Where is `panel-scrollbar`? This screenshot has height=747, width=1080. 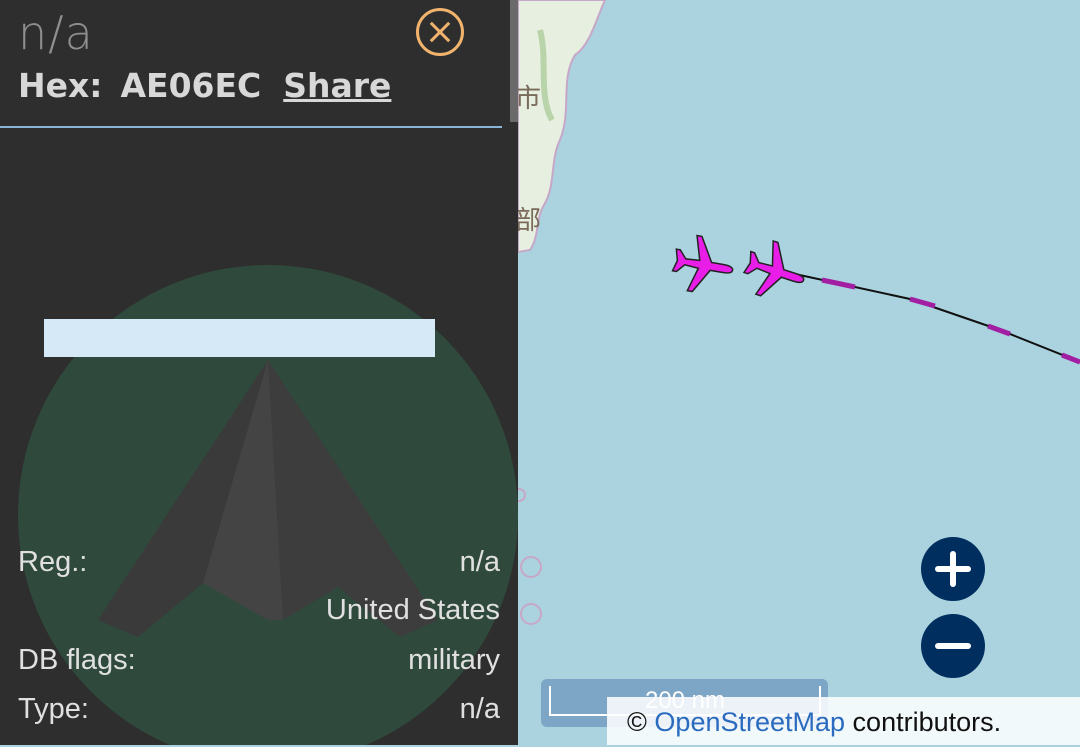
panel-scrollbar is located at coordinates (514, 61).